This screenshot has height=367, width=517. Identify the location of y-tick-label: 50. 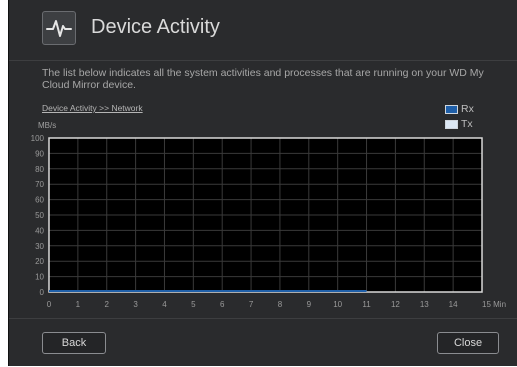
(39, 215).